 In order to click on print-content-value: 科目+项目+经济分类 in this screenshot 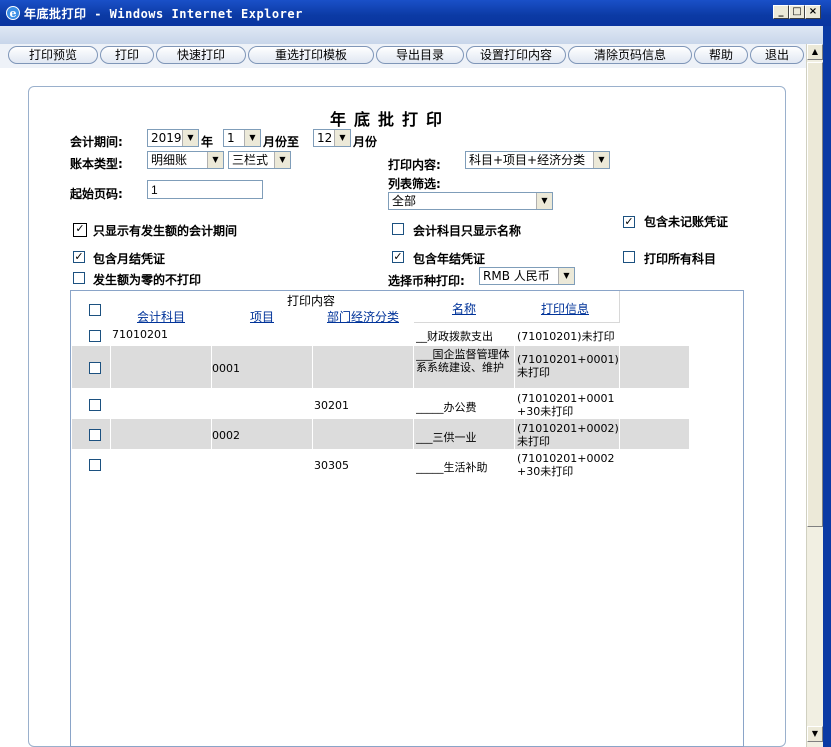, I will do `click(527, 160)`.